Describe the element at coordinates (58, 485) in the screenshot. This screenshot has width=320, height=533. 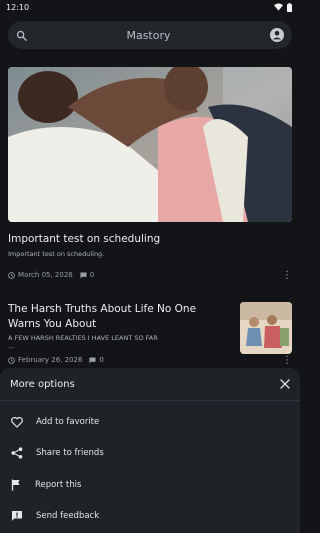
I see `option-label: Report this` at that location.